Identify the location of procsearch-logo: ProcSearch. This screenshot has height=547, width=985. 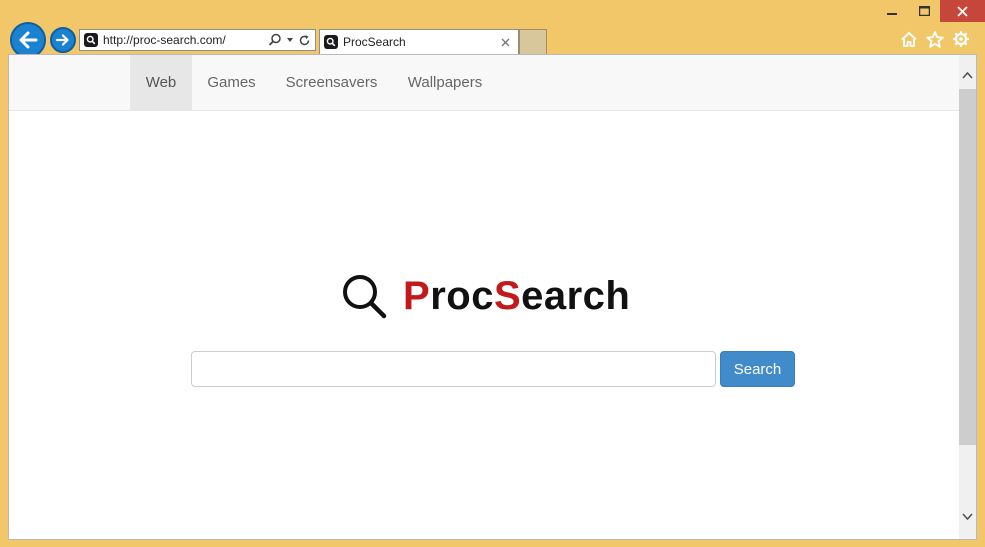
(484, 296).